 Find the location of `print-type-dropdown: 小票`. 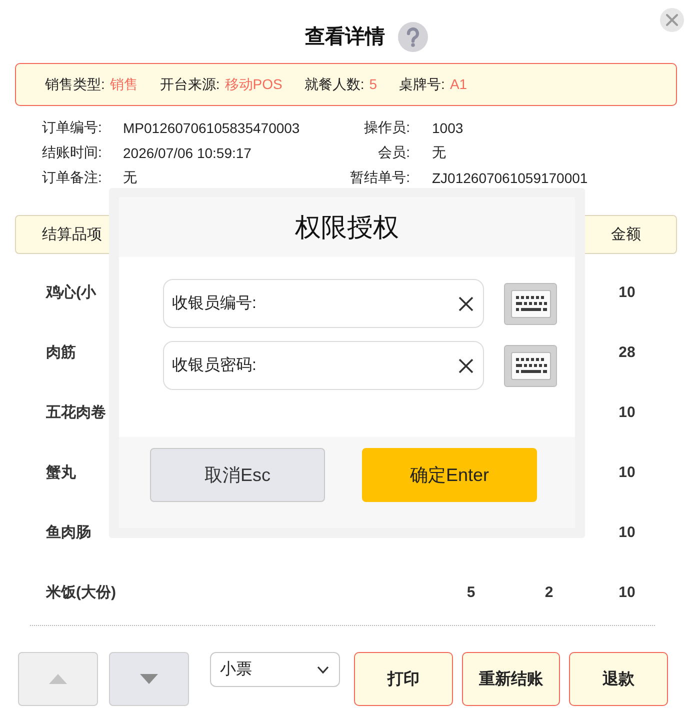

print-type-dropdown: 小票 is located at coordinates (275, 669).